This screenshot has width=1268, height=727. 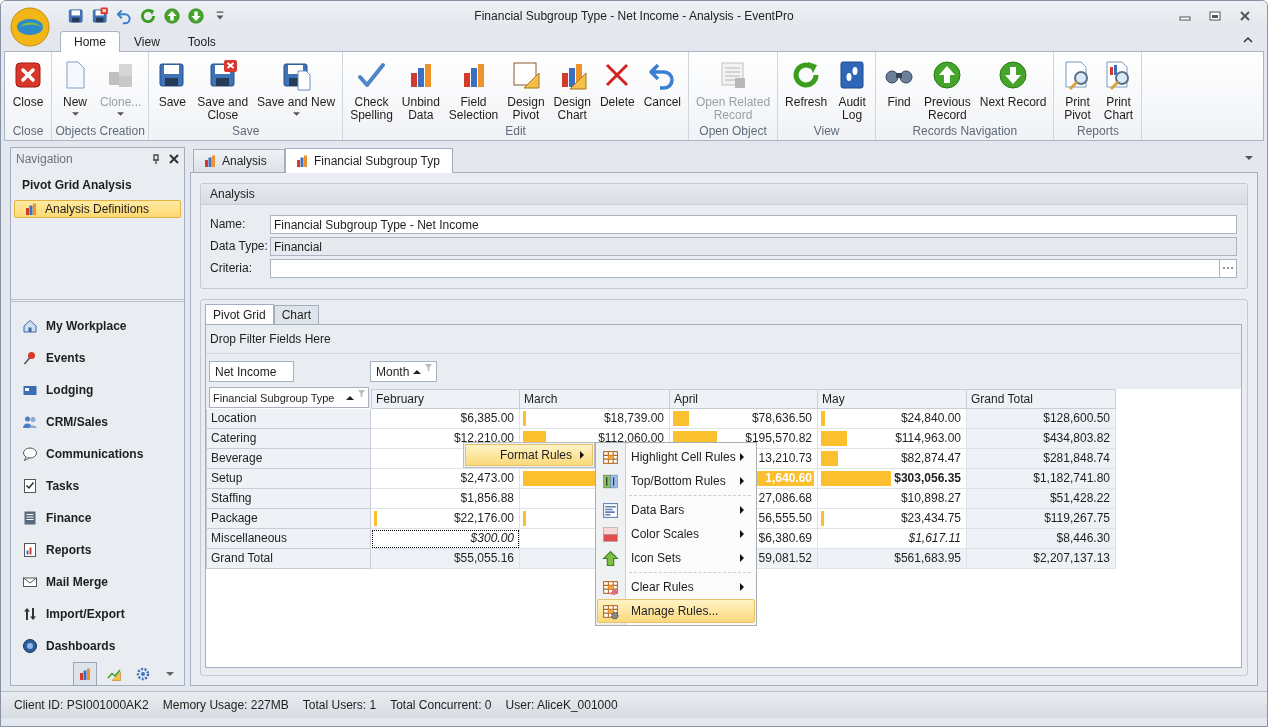 I want to click on collapse-ribbon-icon, so click(x=1248, y=40).